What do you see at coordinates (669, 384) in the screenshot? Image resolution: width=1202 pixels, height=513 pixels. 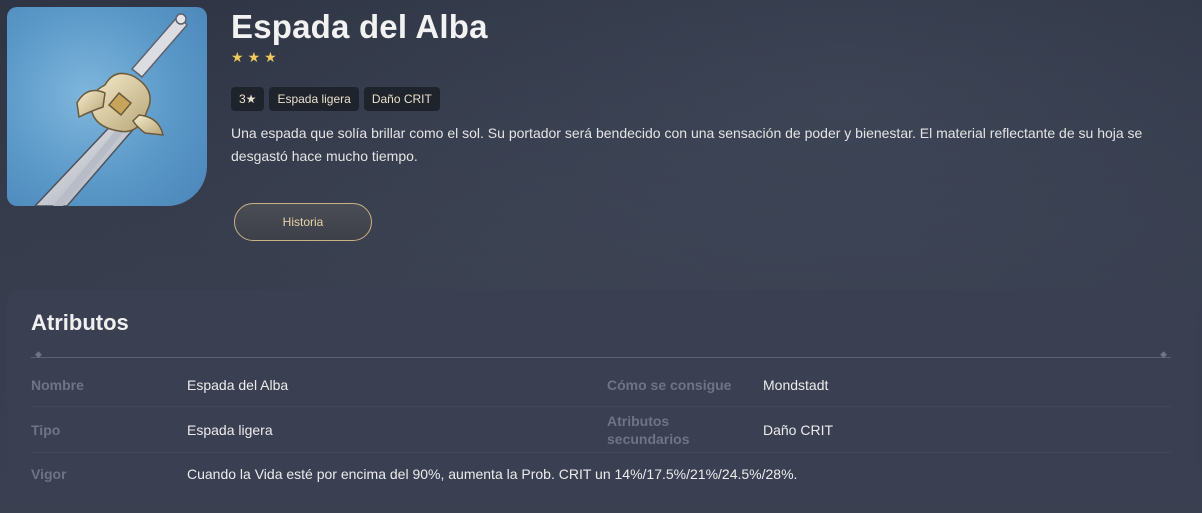 I see `attribute-label: Cómo se consigue` at bounding box center [669, 384].